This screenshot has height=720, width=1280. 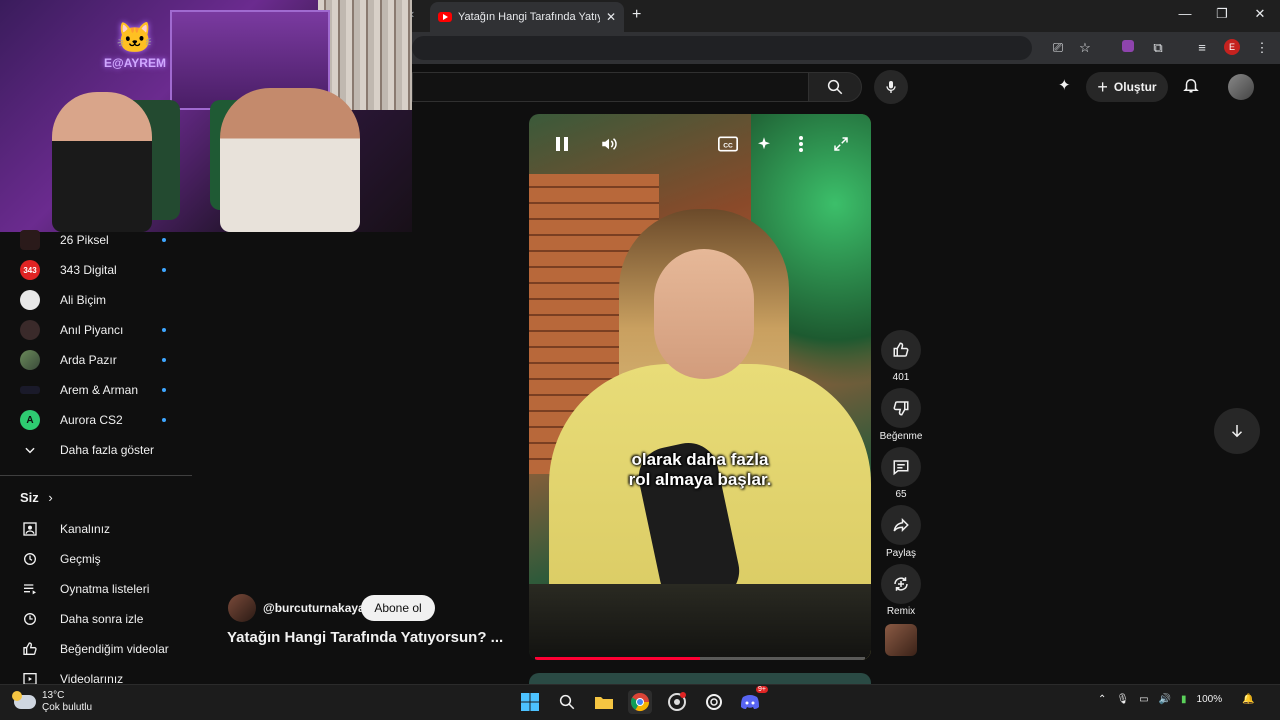 I want to click on sidebar-divider, so click(x=96, y=475).